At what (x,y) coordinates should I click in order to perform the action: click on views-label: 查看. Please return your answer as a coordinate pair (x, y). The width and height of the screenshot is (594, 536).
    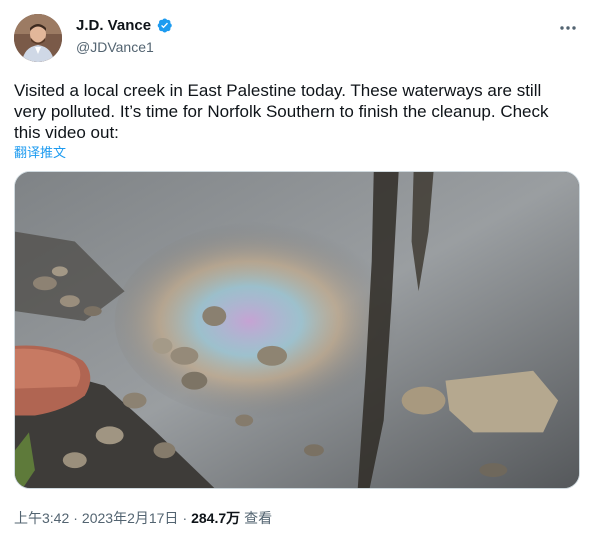
    Looking at the image, I should click on (258, 518).